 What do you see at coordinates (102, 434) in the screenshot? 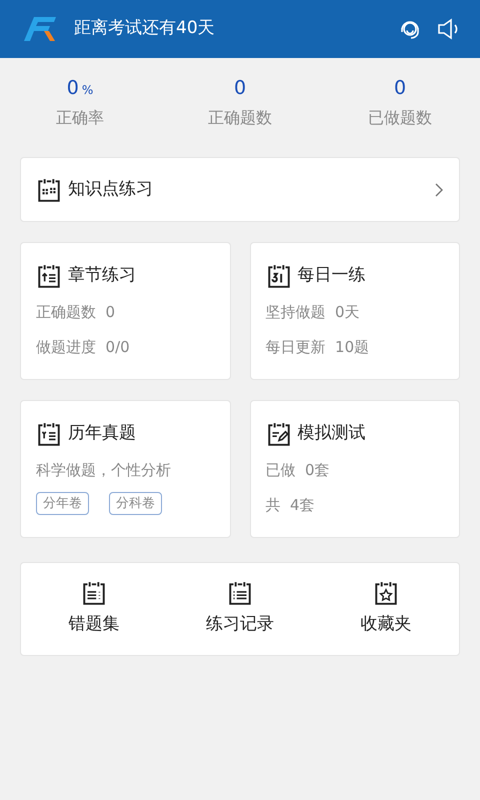
I see `card-title: 历年真题` at bounding box center [102, 434].